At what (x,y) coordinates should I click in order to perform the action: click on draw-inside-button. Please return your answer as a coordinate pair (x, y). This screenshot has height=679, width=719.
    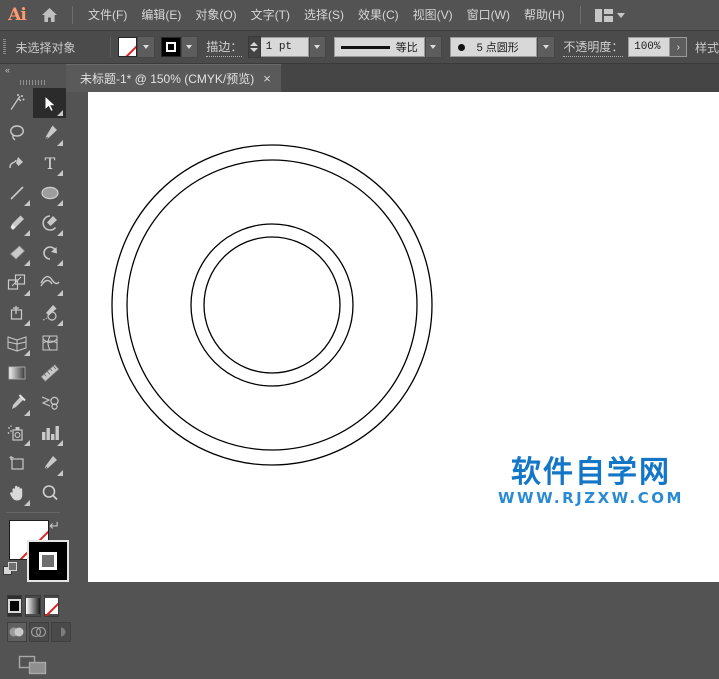
    Looking at the image, I should click on (61, 632).